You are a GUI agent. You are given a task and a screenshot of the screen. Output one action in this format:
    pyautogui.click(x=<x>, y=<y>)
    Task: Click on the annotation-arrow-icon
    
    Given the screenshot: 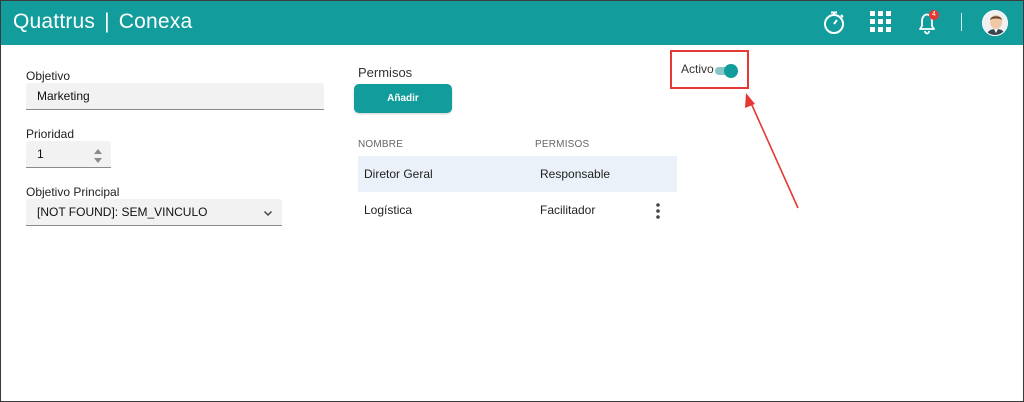 What is the action you would take?
    pyautogui.click(x=772, y=151)
    